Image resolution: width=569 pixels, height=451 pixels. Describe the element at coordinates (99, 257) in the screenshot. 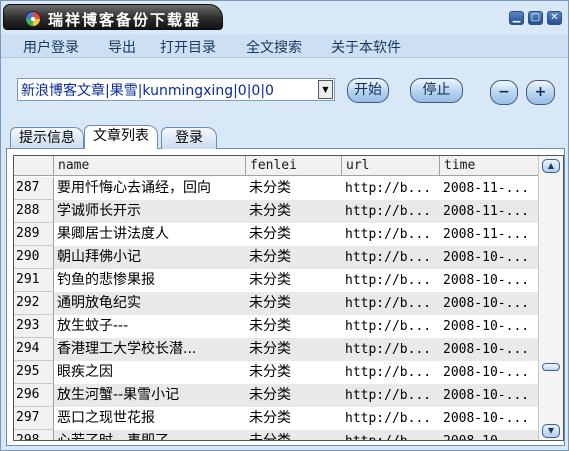

I see `cell-name: 朝山拜佛小记` at that location.